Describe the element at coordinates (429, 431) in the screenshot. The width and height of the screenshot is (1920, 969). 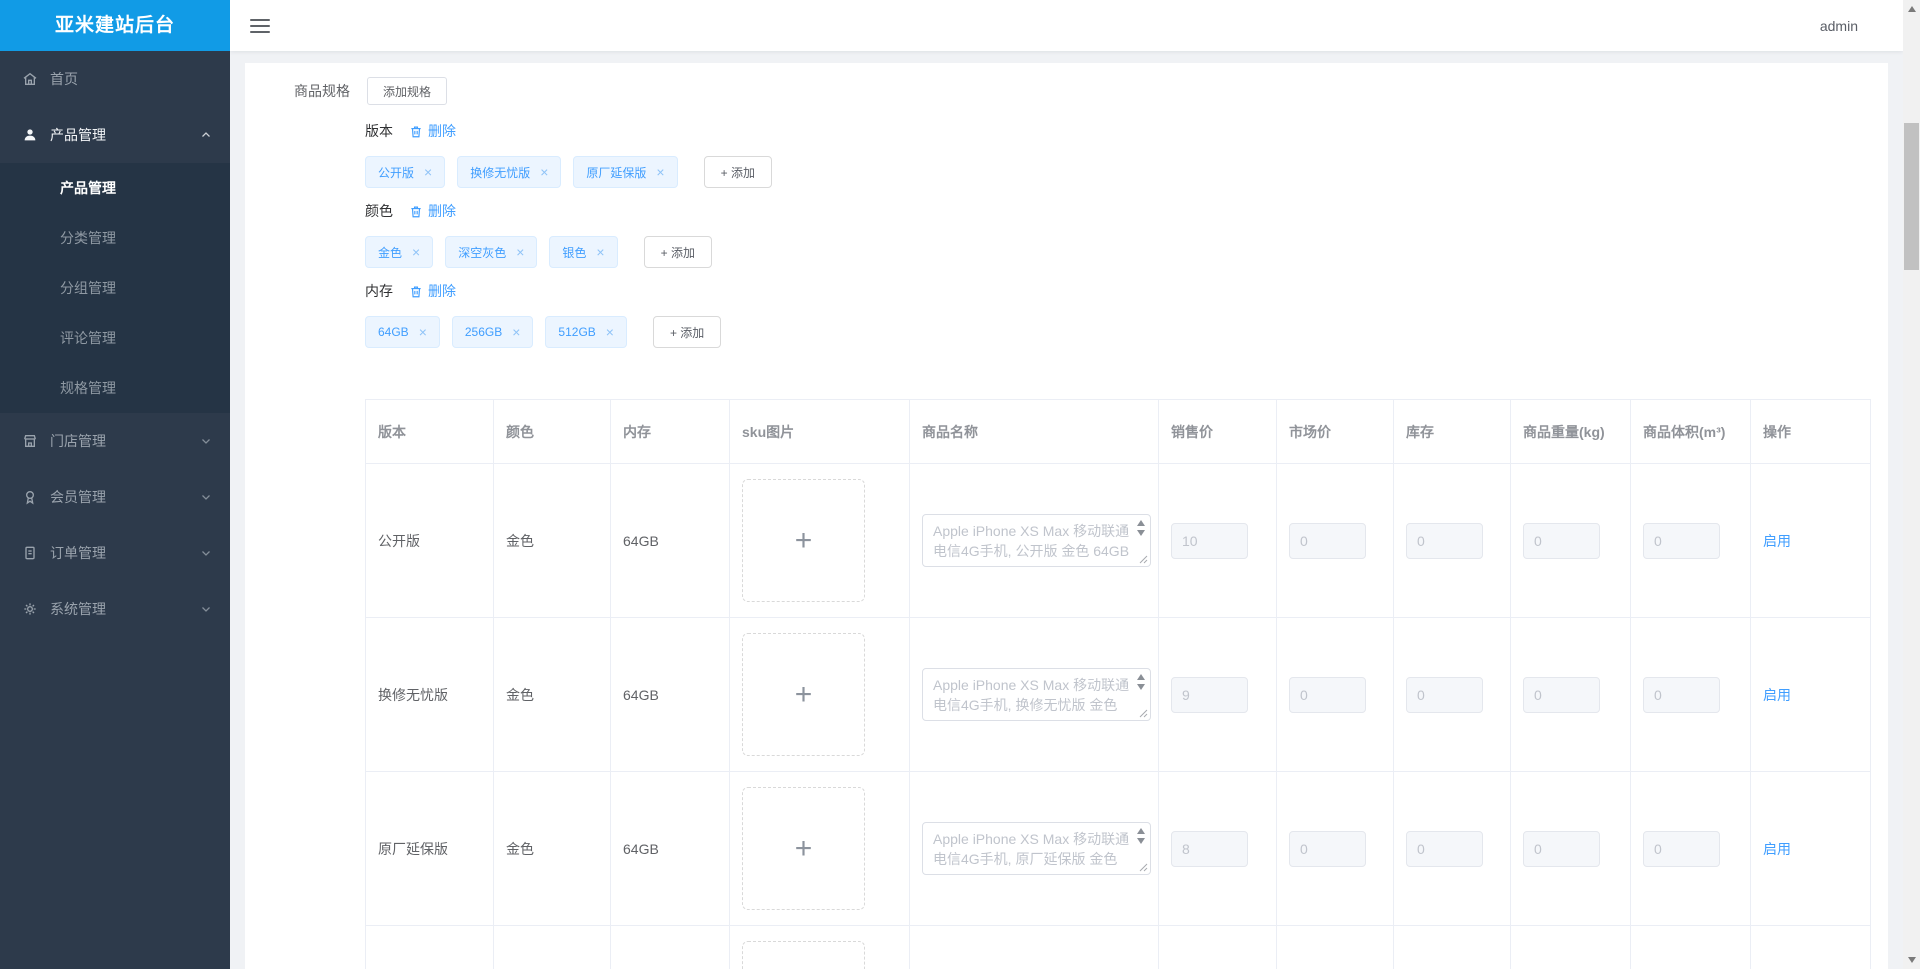
I see `column-header: 版本` at that location.